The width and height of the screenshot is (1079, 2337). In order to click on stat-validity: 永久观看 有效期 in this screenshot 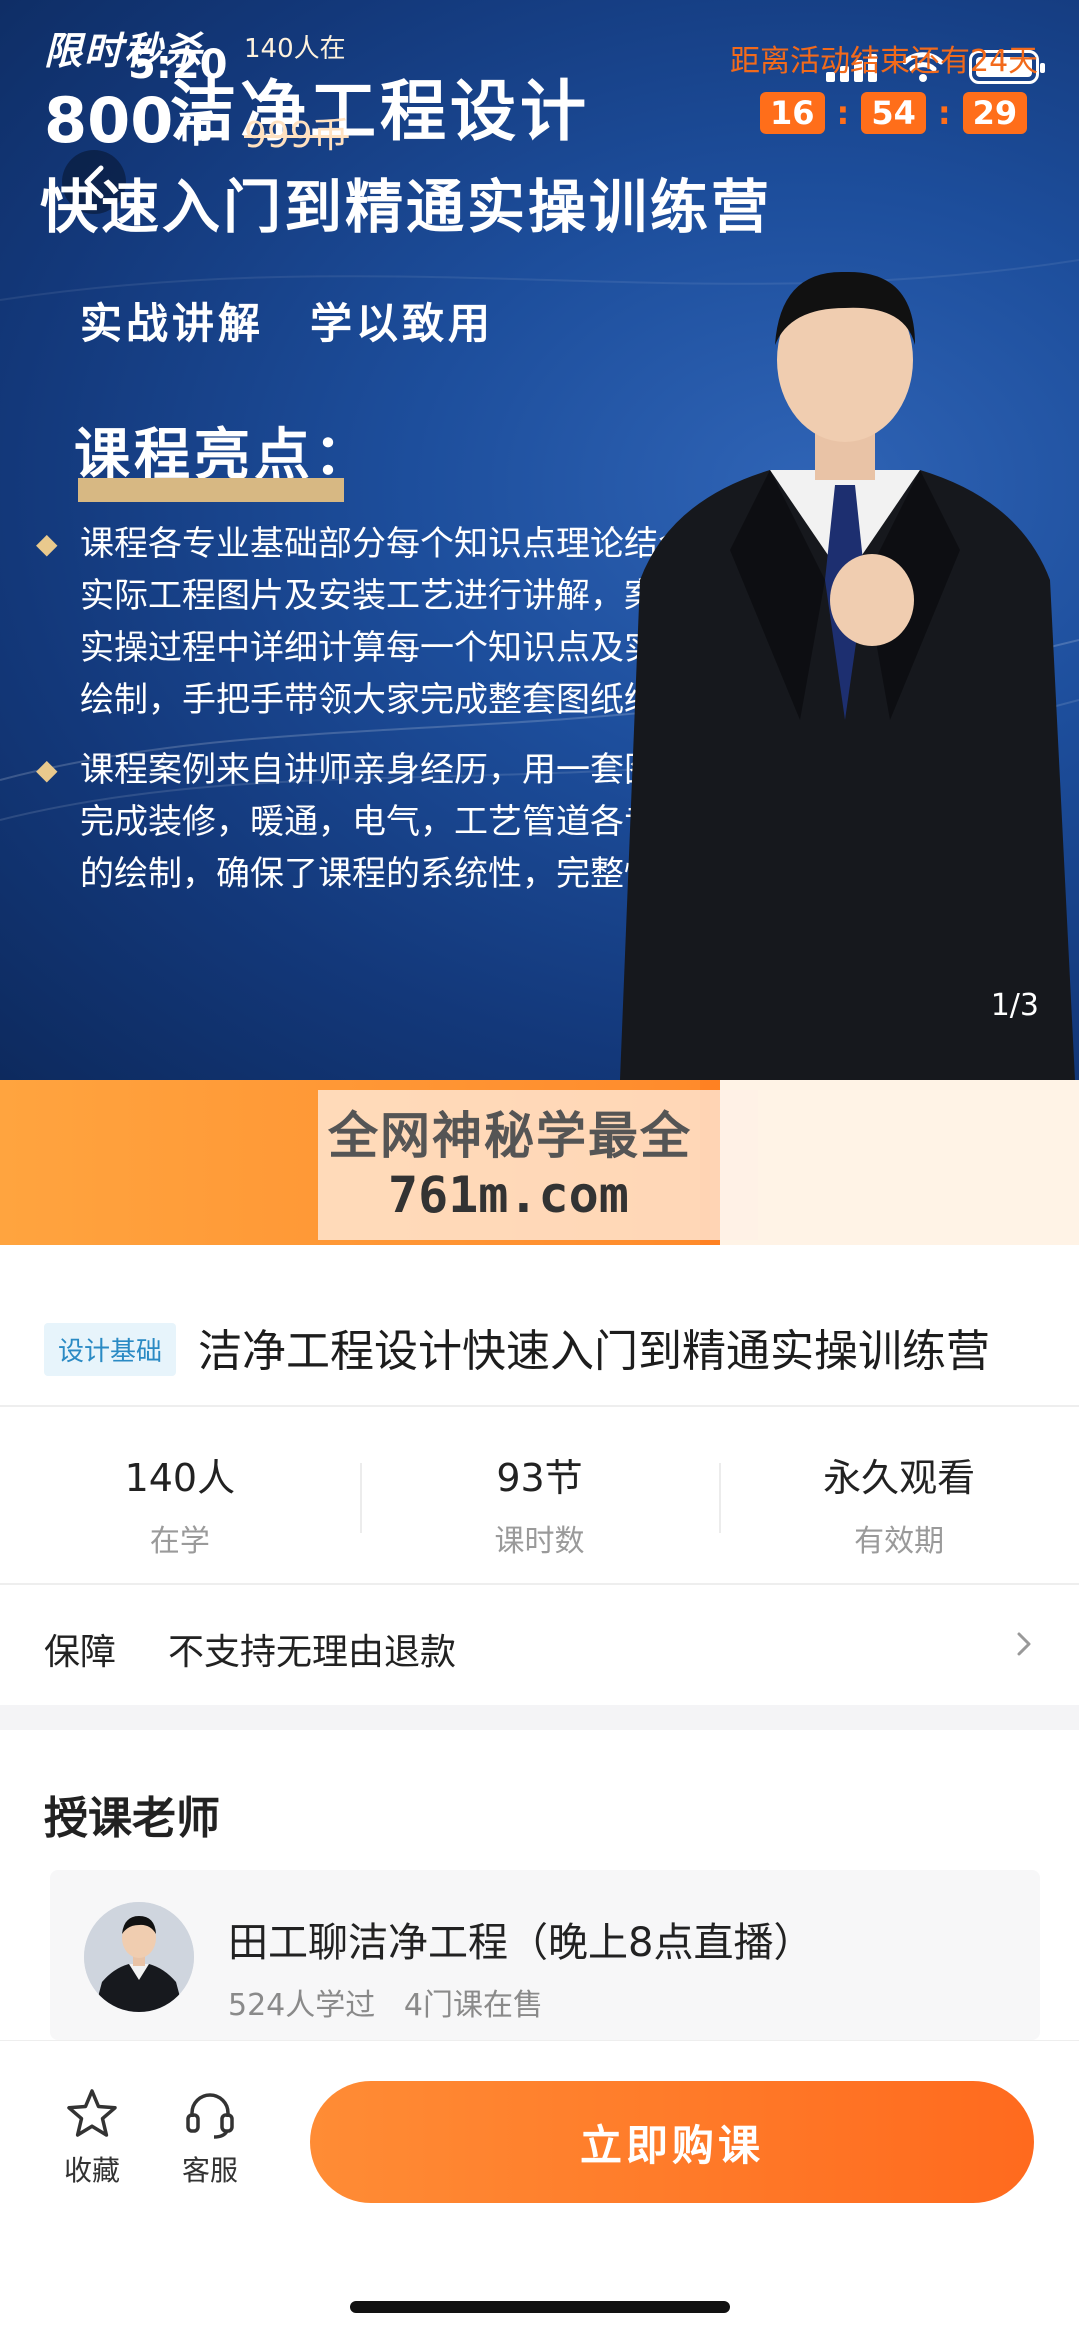, I will do `click(899, 1495)`.